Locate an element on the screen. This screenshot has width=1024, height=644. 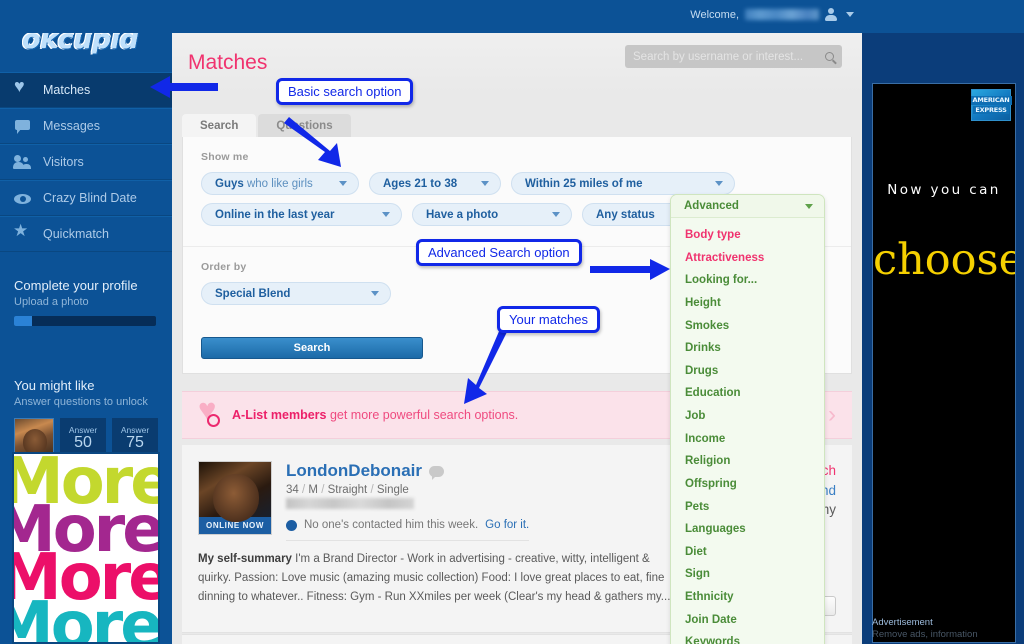
profile-meta: 34 / M / Straight / Single is located at coordinates (347, 490).